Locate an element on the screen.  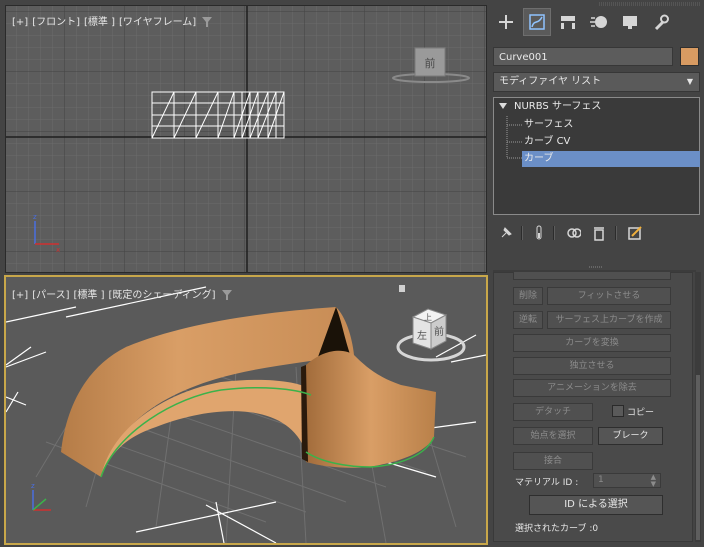
make-surface-curve-button: サーフェス上カーブを作成 is located at coordinates (609, 320).